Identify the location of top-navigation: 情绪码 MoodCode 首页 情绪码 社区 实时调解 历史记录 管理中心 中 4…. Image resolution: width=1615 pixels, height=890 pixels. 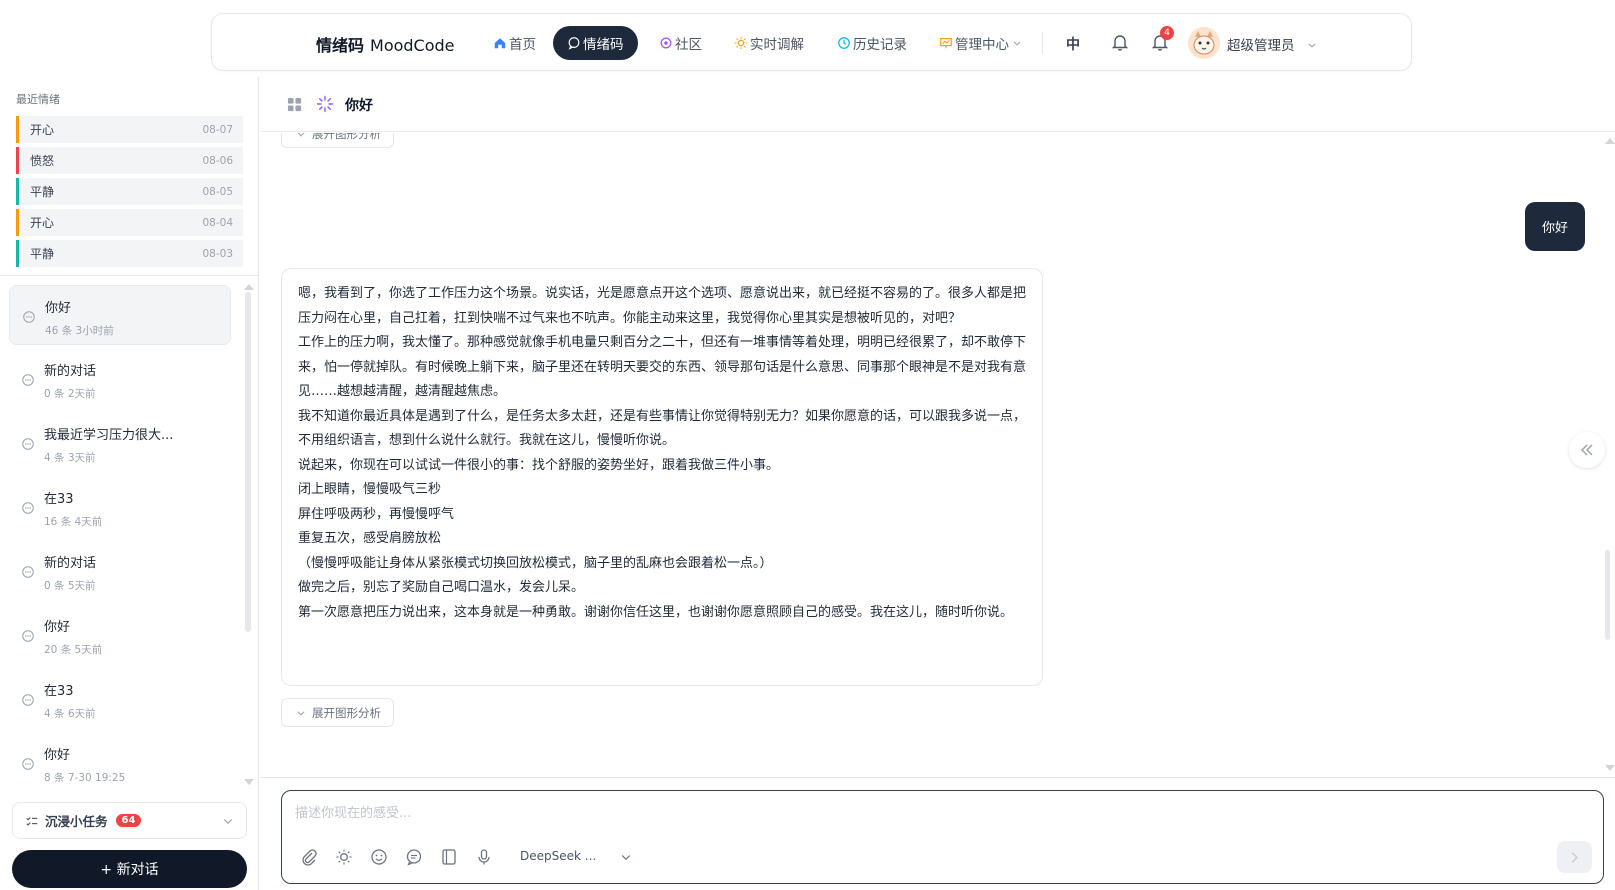
(811, 42).